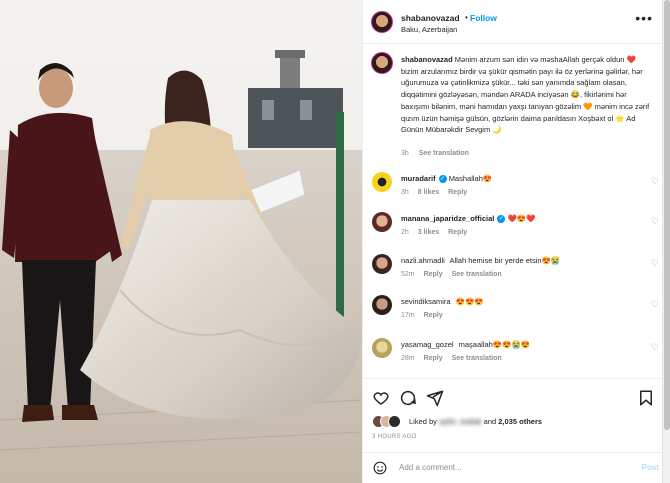  I want to click on follow-button: Follow, so click(483, 18).